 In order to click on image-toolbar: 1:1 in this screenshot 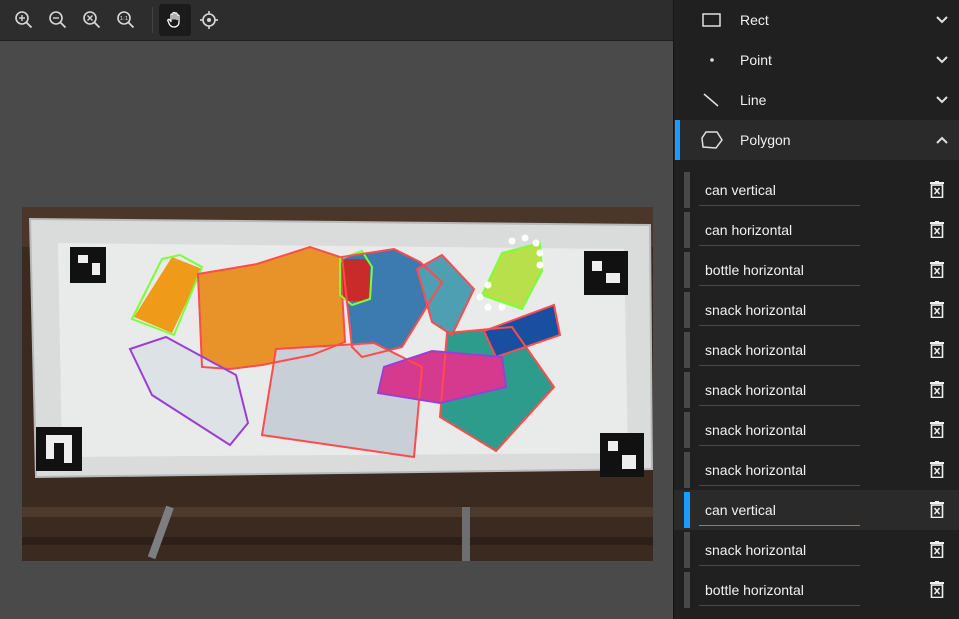, I will do `click(336, 20)`.